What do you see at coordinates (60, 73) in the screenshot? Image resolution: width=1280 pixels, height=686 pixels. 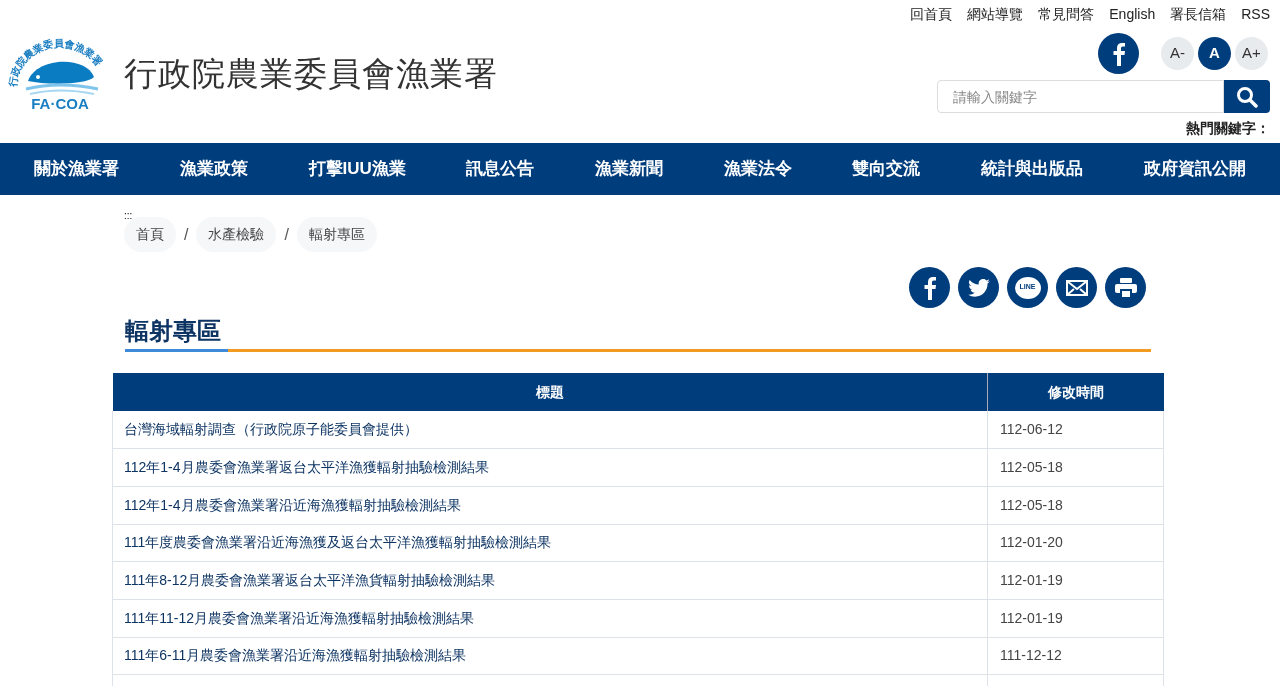 I see `fish-logo: 行政院農業委員會漁業署 FA·COA` at bounding box center [60, 73].